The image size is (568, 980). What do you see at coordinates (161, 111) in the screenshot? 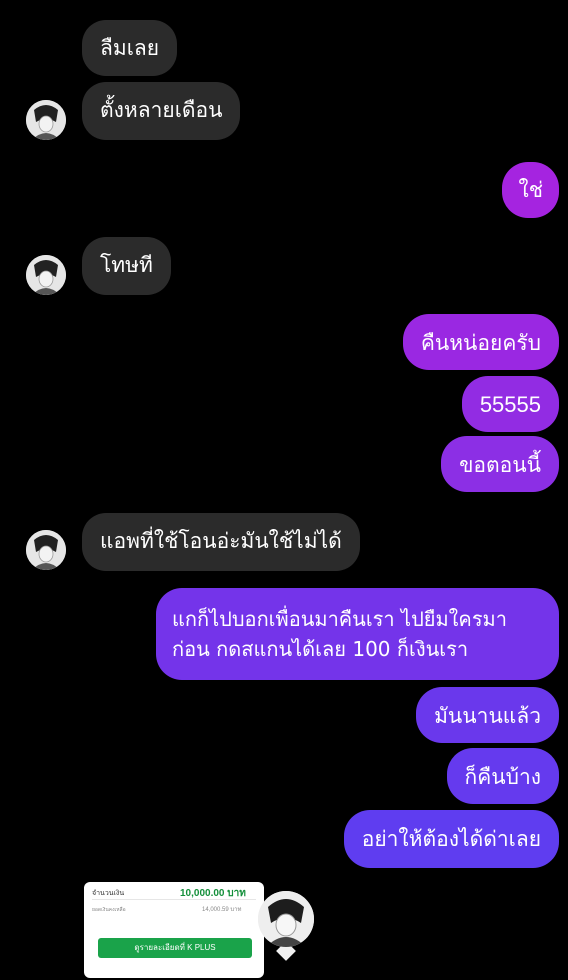
I see `message-incoming: ตั้งหลายเดือน` at bounding box center [161, 111].